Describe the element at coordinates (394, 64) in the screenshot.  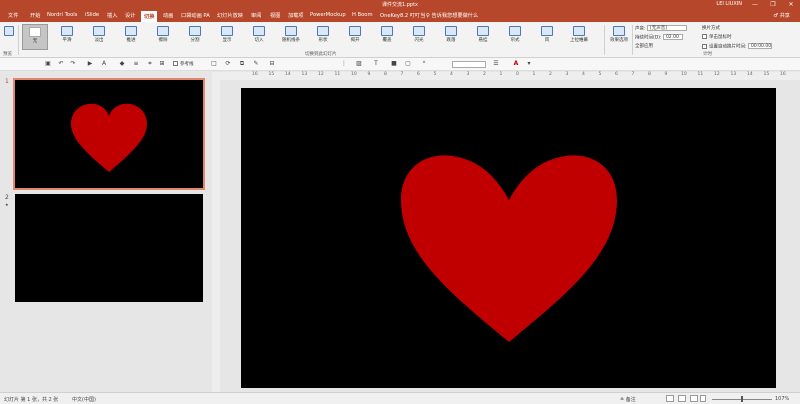
I see `color-picker-icon: ■` at that location.